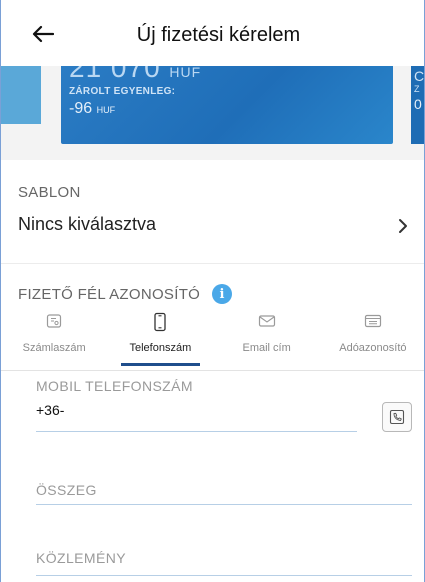 Image resolution: width=425 pixels, height=582 pixels. I want to click on chevron-right-icon, so click(403, 226).